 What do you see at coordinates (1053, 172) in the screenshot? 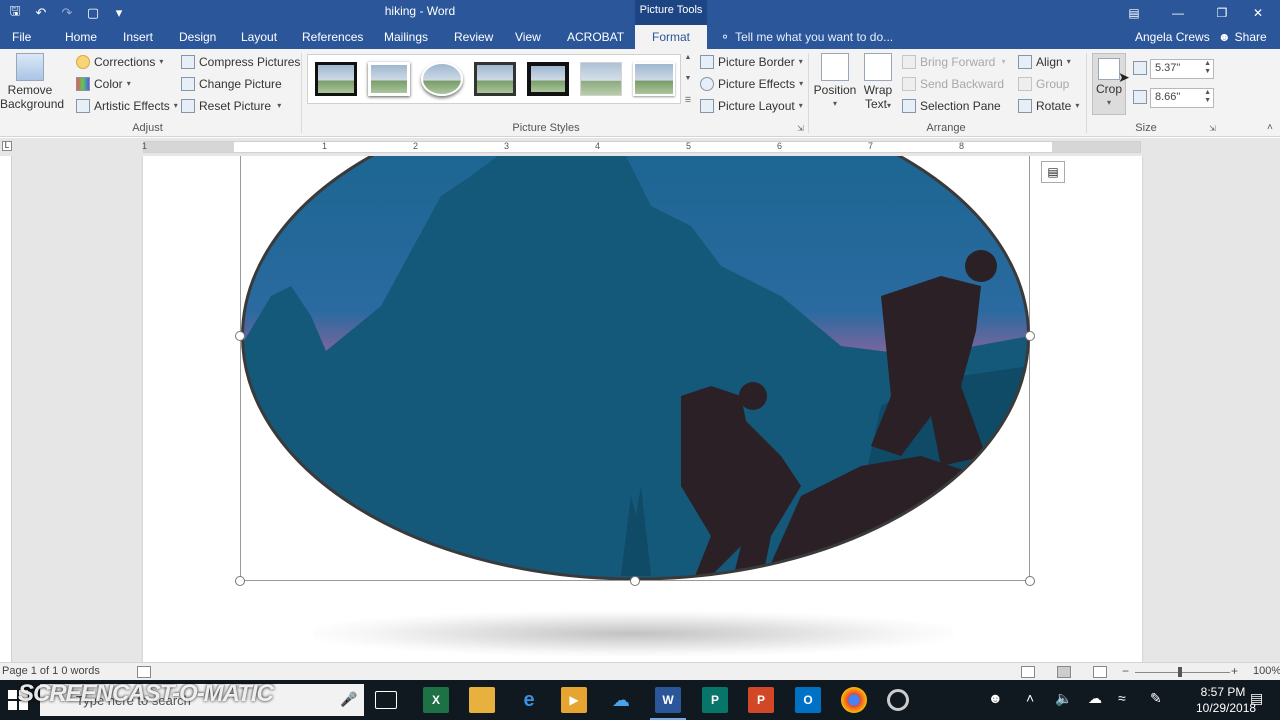
I see `layout-options-button: ▤` at bounding box center [1053, 172].